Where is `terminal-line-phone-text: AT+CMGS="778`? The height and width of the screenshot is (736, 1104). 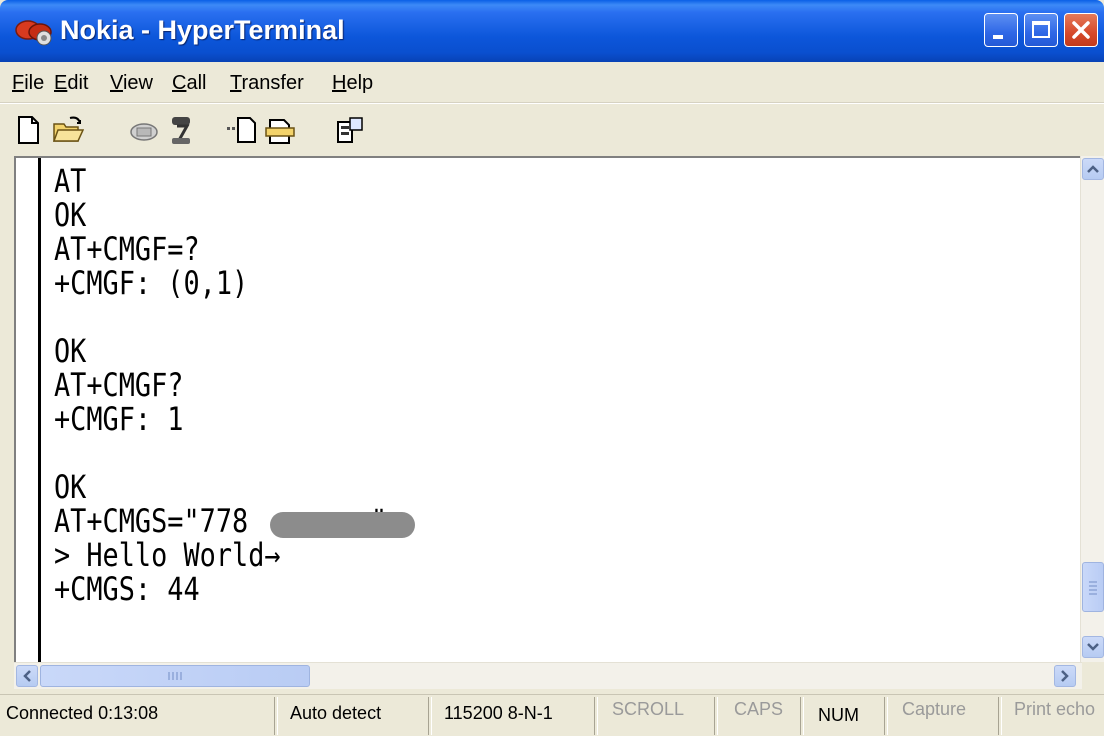
terminal-line-phone-text: AT+CMGS="778 is located at coordinates (151, 521).